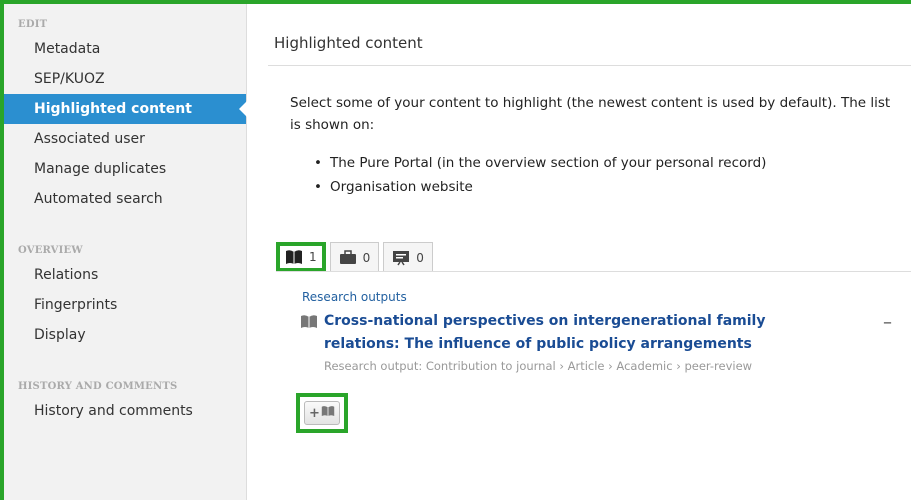 This screenshot has width=911, height=500. Describe the element at coordinates (98, 386) in the screenshot. I see `sidebar-heading-history: HISTORY AND COMMENTS` at that location.